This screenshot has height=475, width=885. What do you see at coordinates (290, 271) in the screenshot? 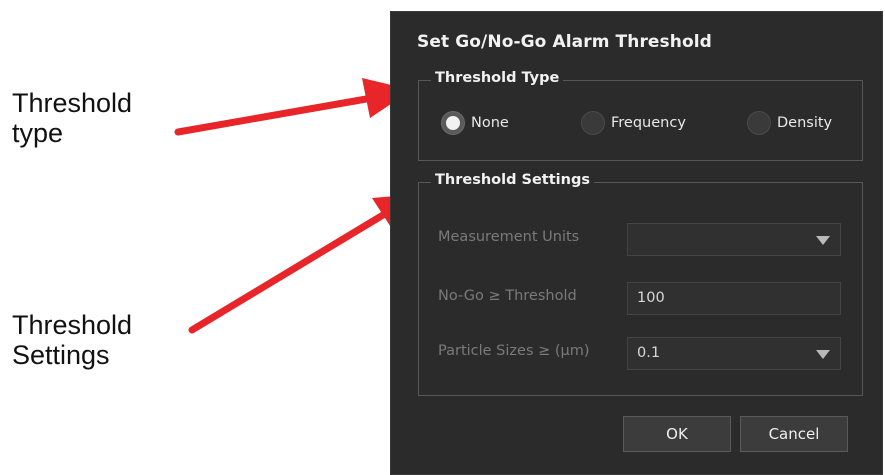
I see `arrow-to-threshold-settings` at bounding box center [290, 271].